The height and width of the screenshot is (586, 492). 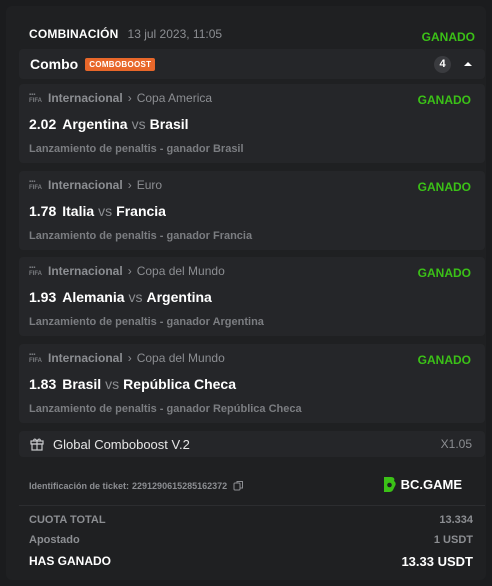 I want to click on home-team: Argentina, so click(x=95, y=124).